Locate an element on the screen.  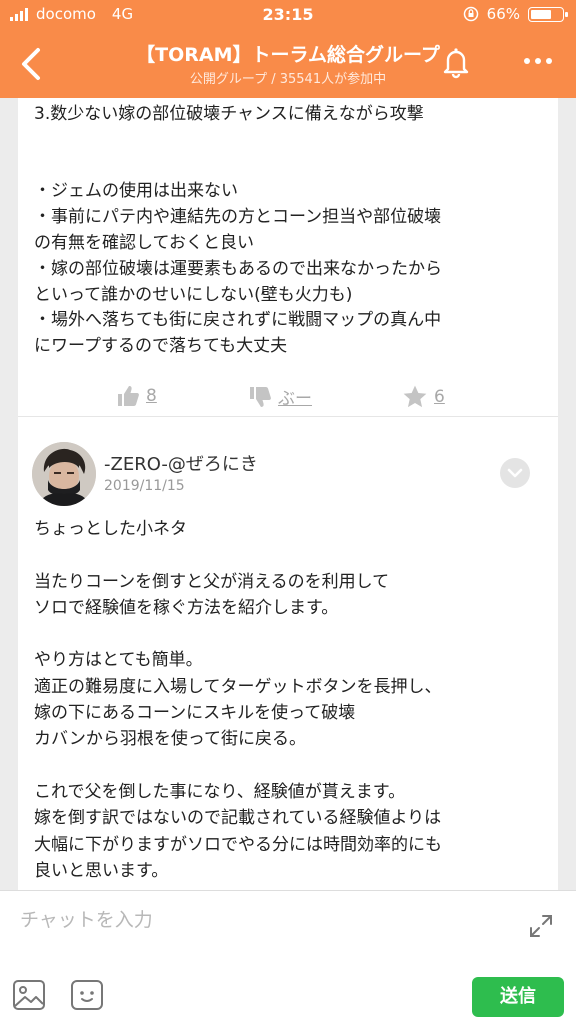
image-icon is located at coordinates (29, 995).